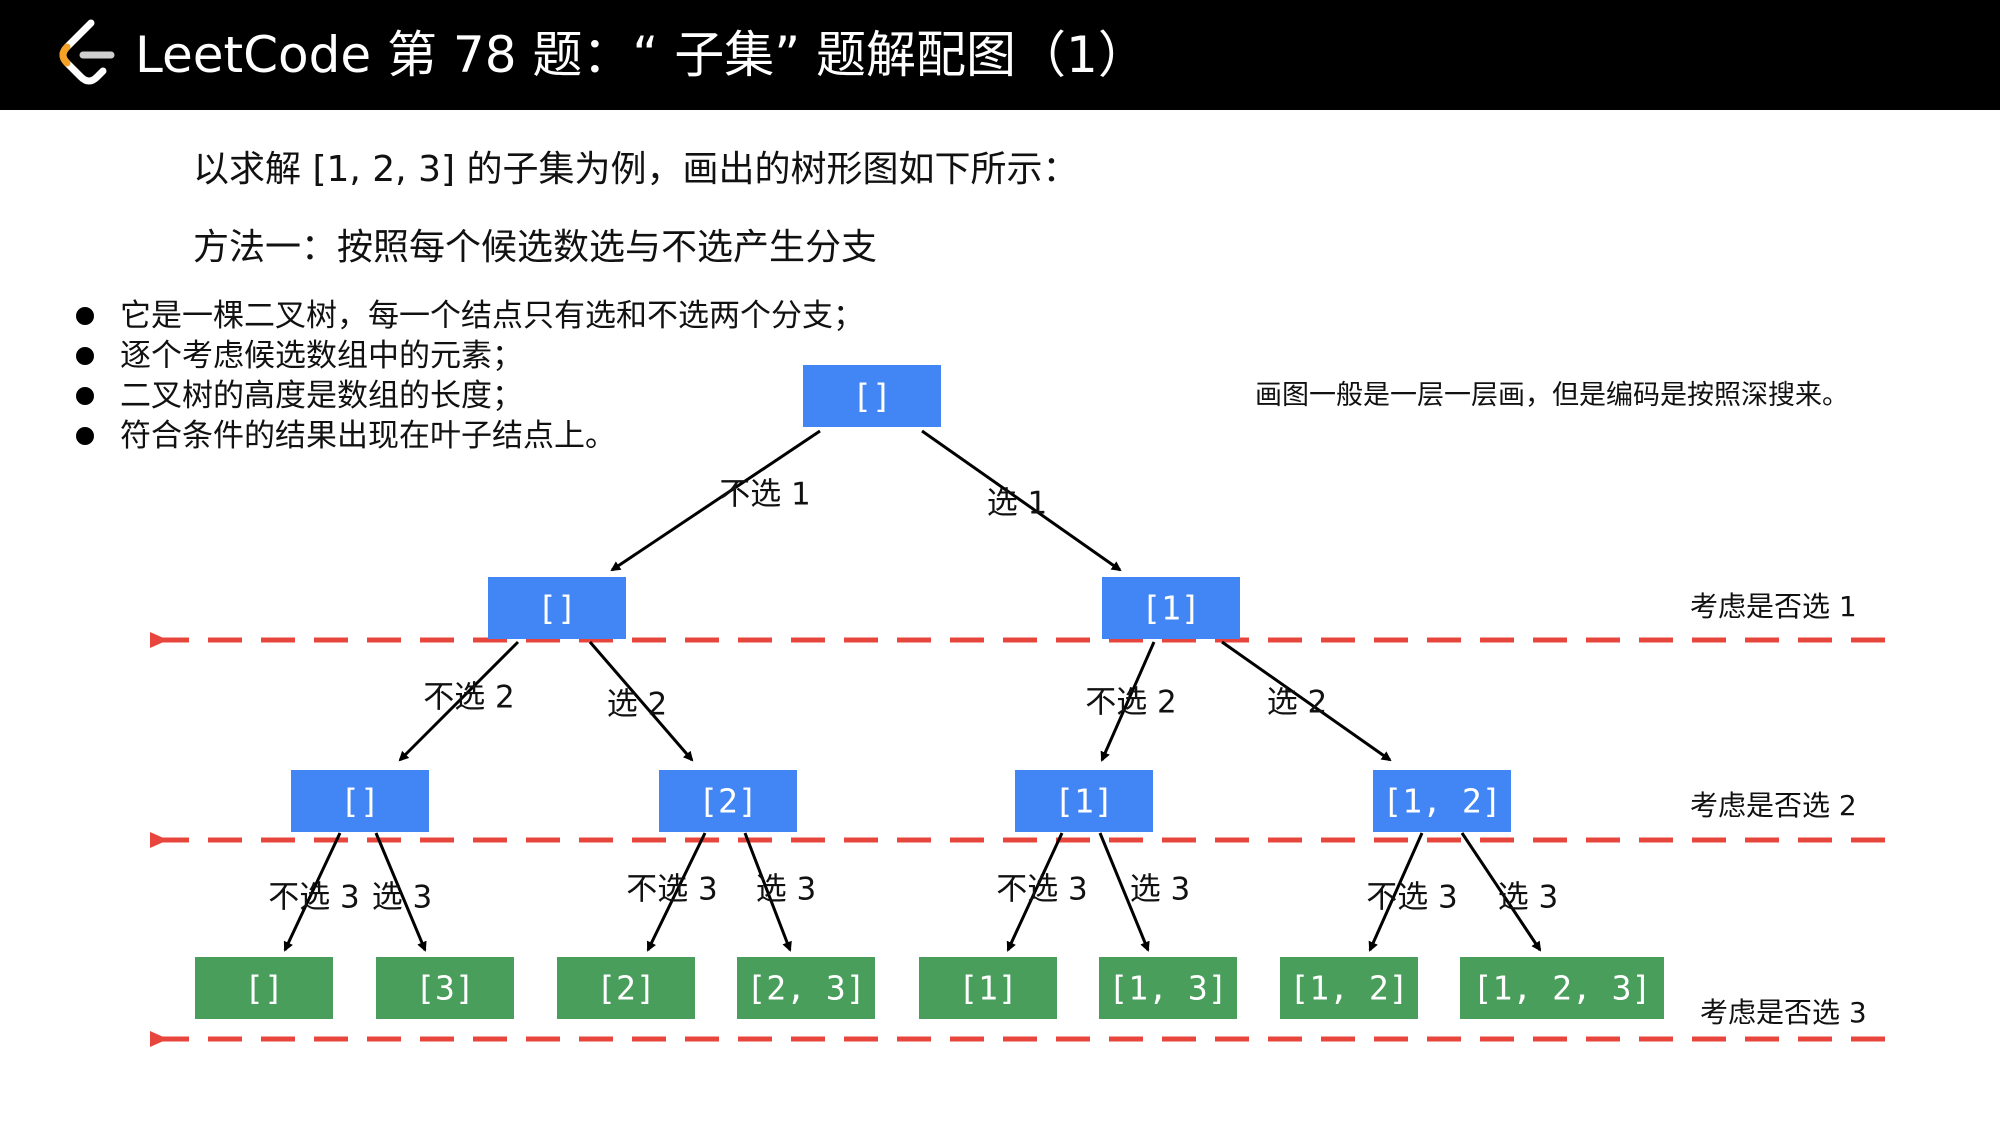 The height and width of the screenshot is (1125, 2000). What do you see at coordinates (1773, 606) in the screenshot?
I see `level-label: 考虑是否选 1` at bounding box center [1773, 606].